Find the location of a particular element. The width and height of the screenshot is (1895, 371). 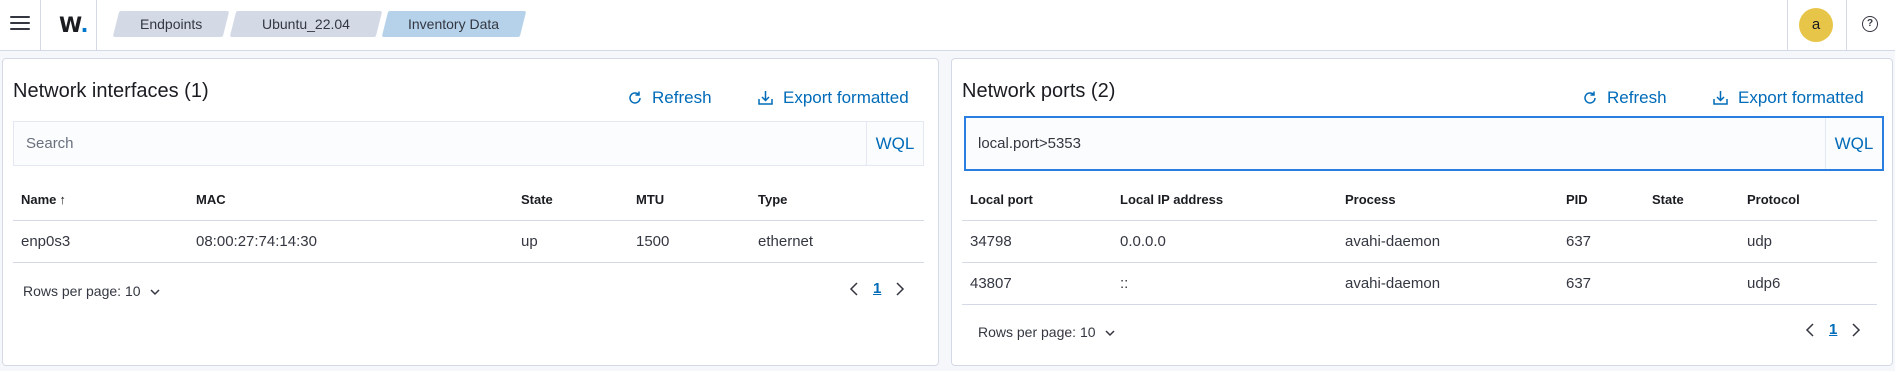

cell-state: up is located at coordinates (570, 241).